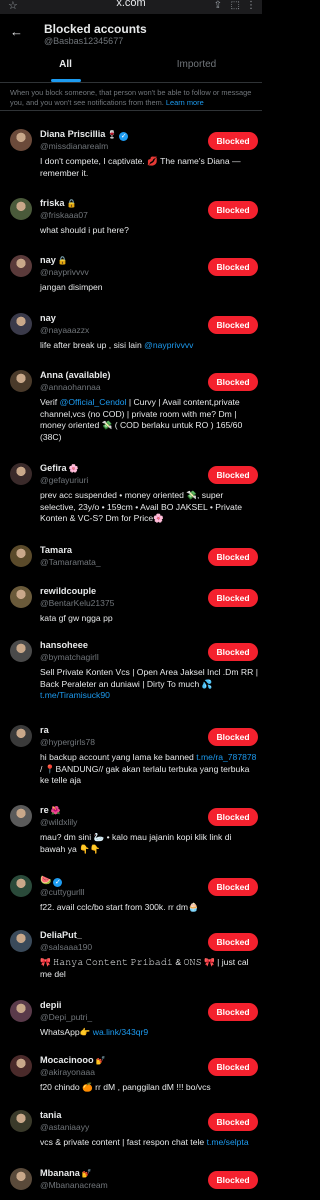  I want to click on bio-link: t.me/ra_787878, so click(226, 757).